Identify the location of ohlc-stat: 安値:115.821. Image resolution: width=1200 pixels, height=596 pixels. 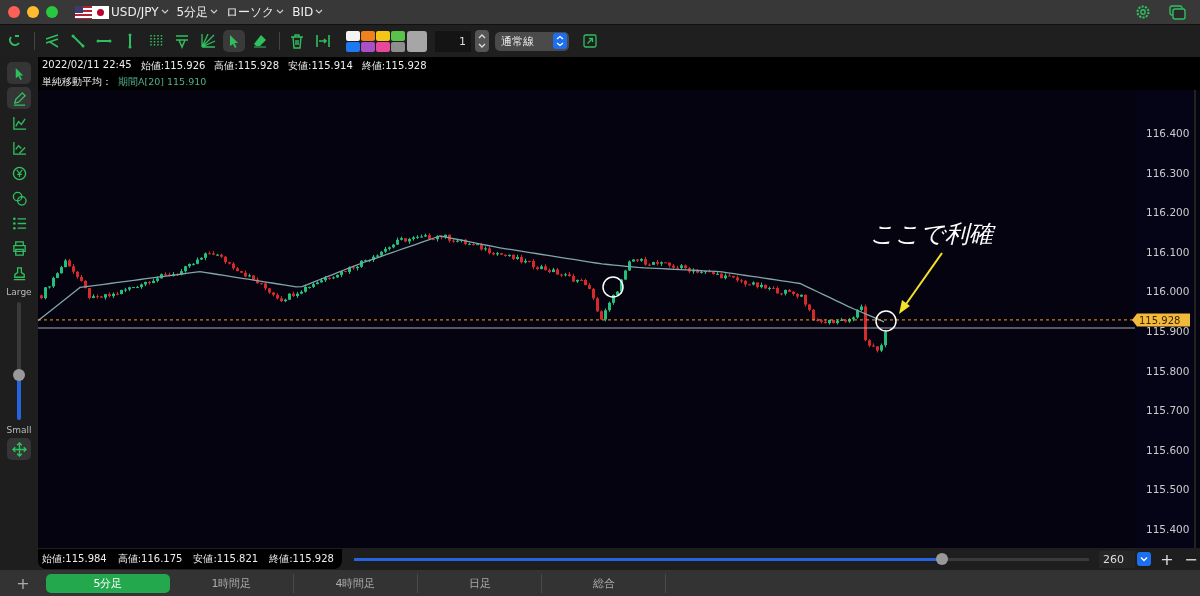
(226, 559).